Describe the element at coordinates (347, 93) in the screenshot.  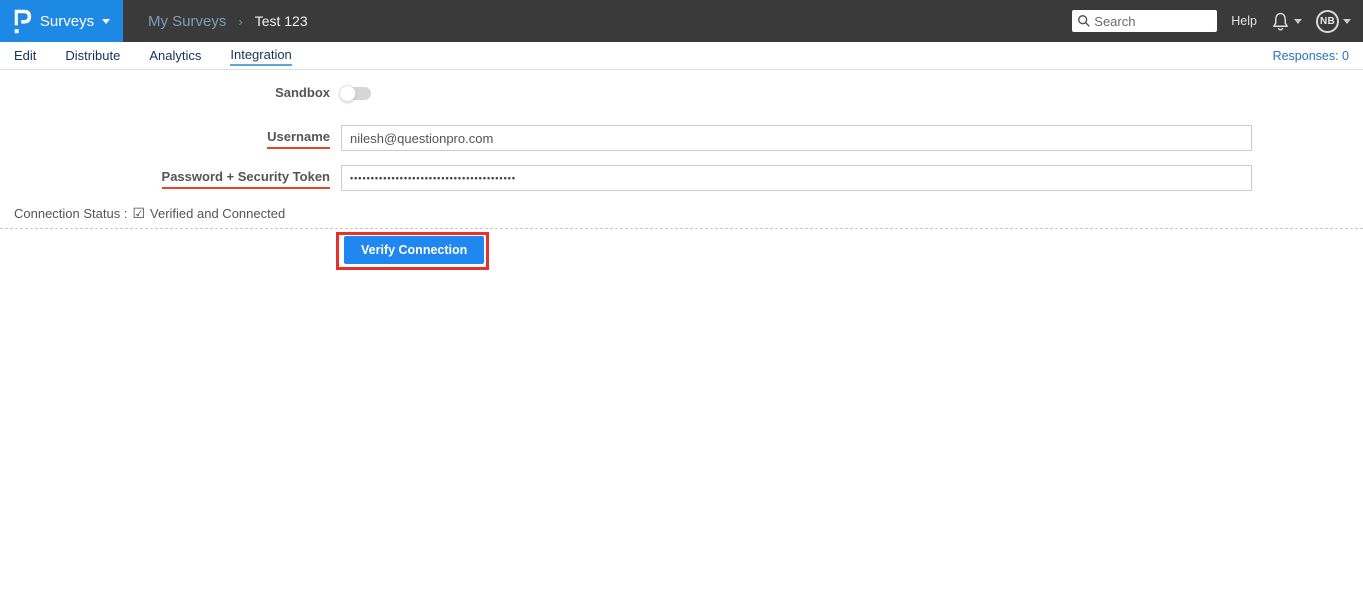
I see `toggle-knob` at that location.